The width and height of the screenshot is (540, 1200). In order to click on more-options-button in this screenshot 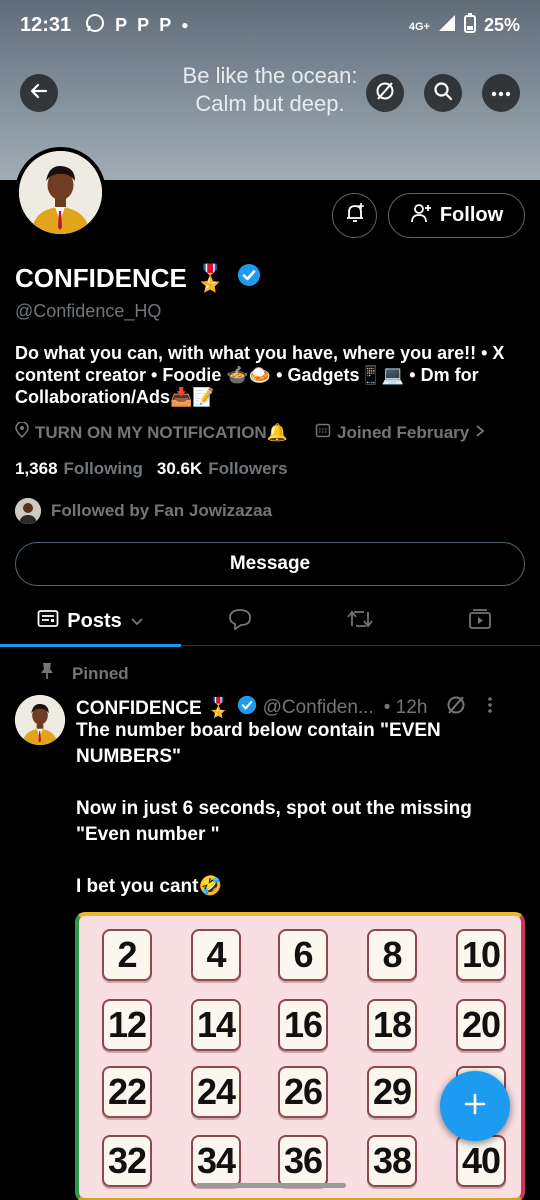, I will do `click(501, 93)`.